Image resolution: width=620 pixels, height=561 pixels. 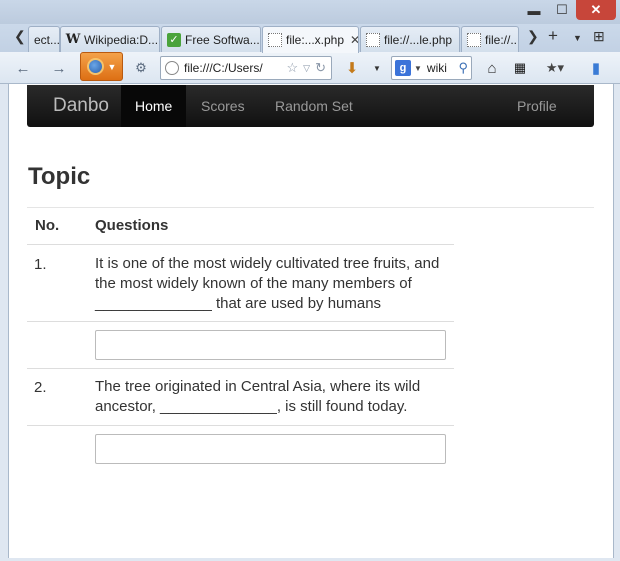 I want to click on column-header-number: No., so click(x=47, y=225).